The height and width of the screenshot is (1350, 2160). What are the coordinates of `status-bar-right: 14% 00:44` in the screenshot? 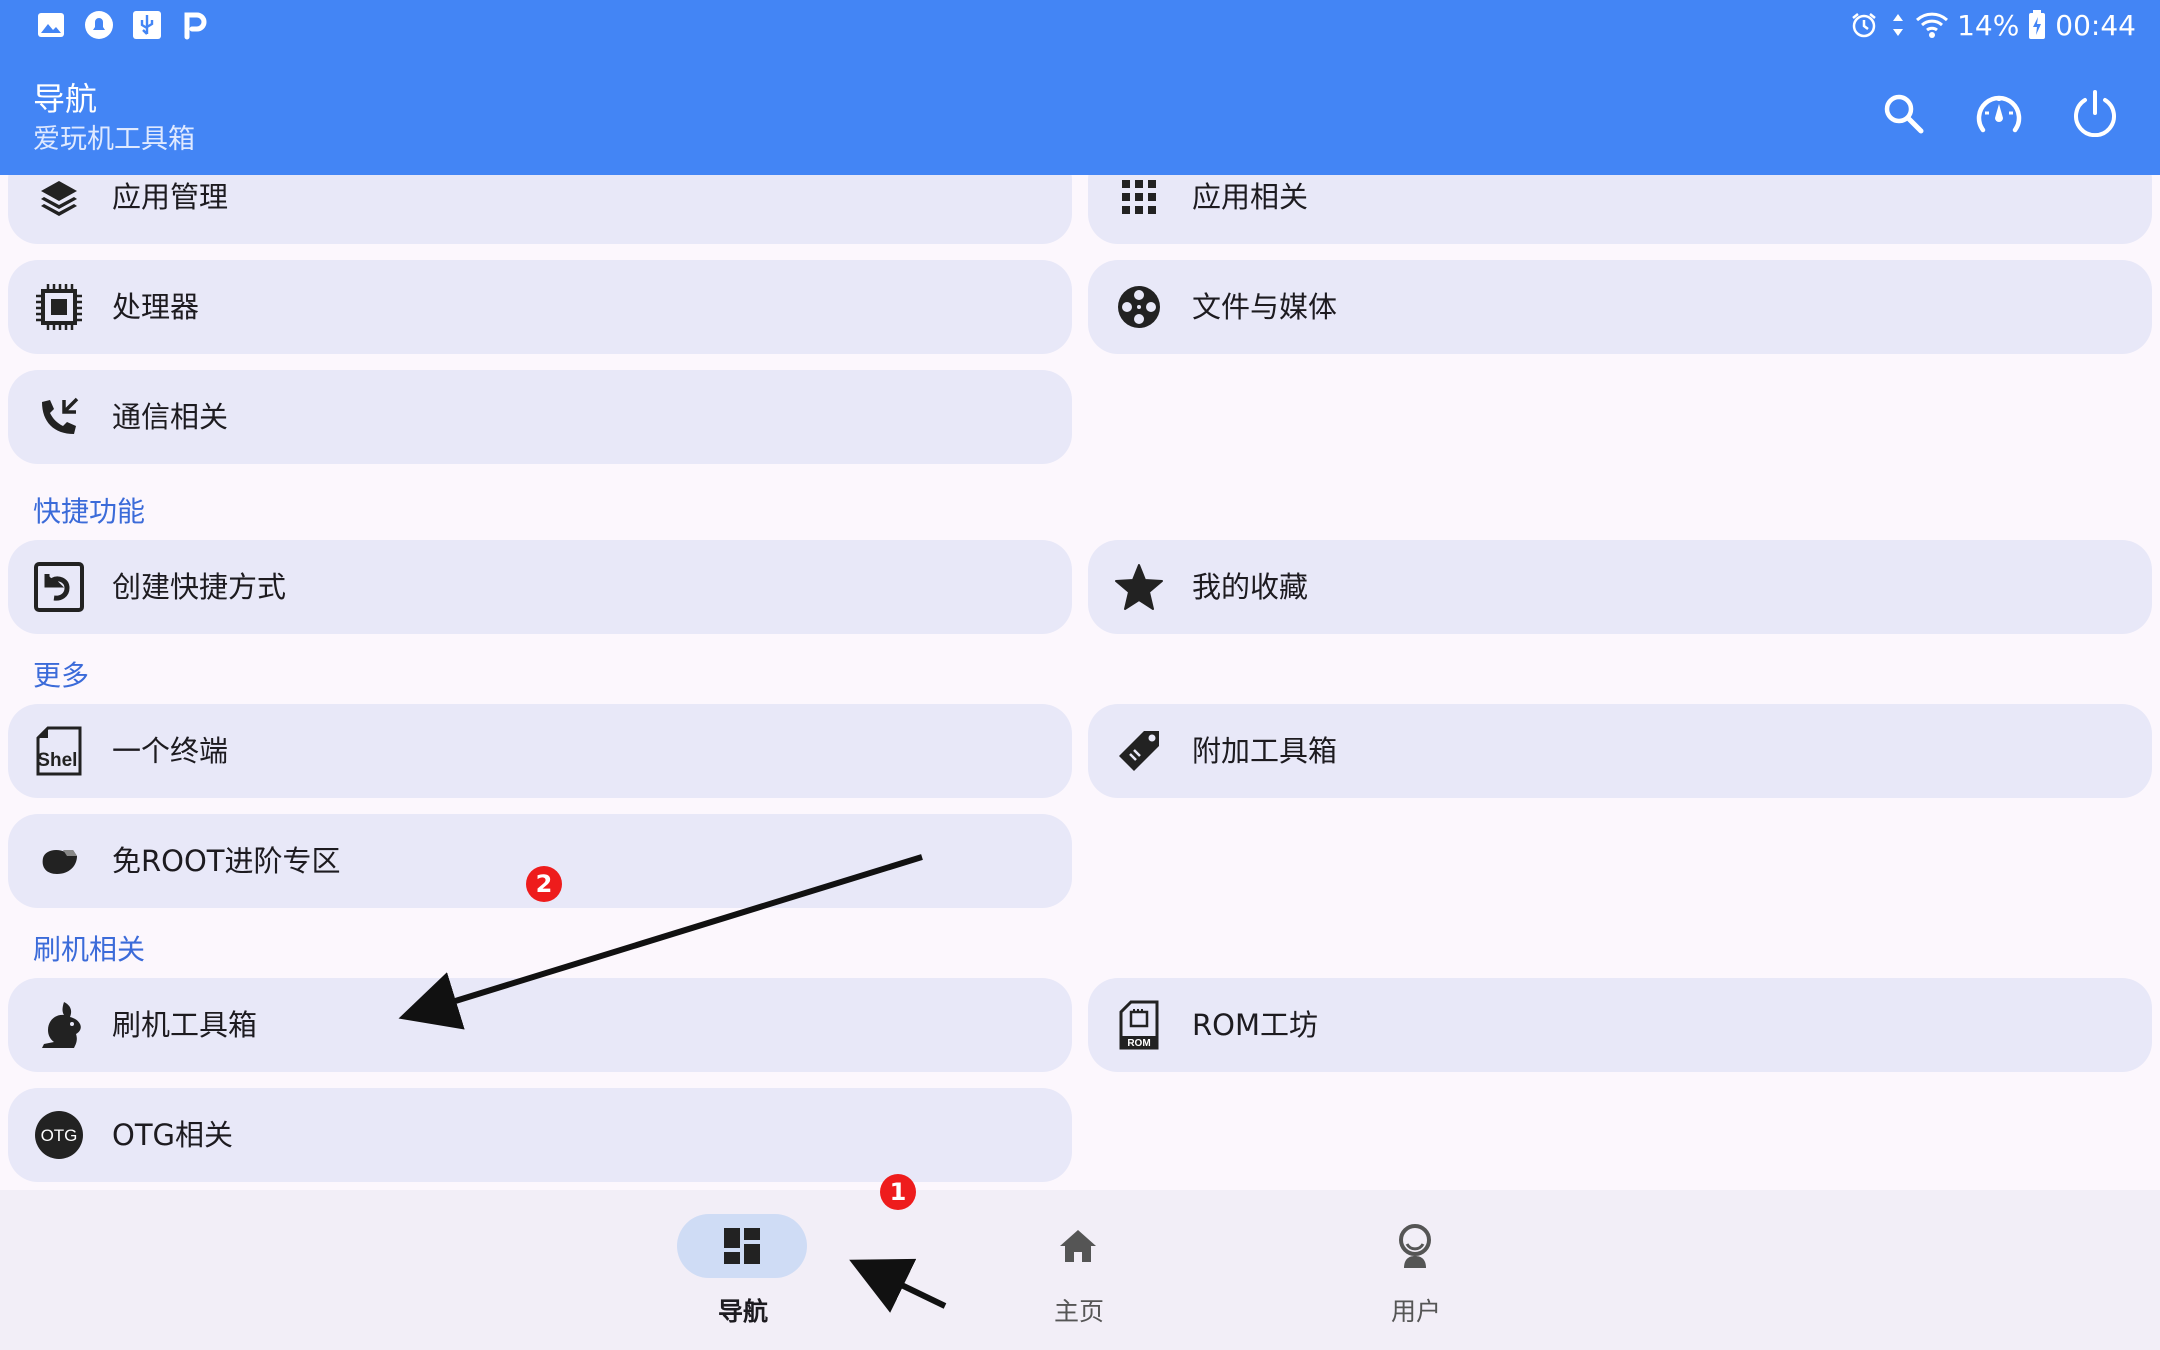 It's located at (1991, 25).